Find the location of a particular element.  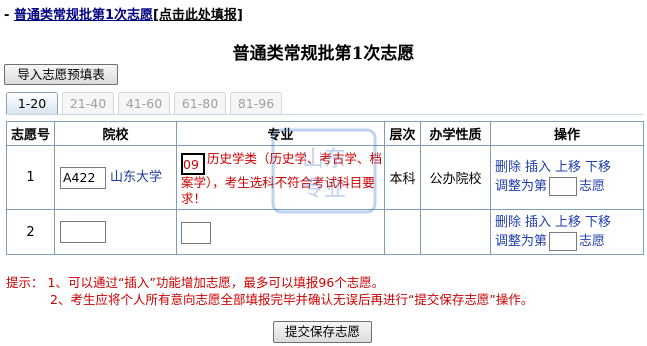

school-cell is located at coordinates (115, 232).